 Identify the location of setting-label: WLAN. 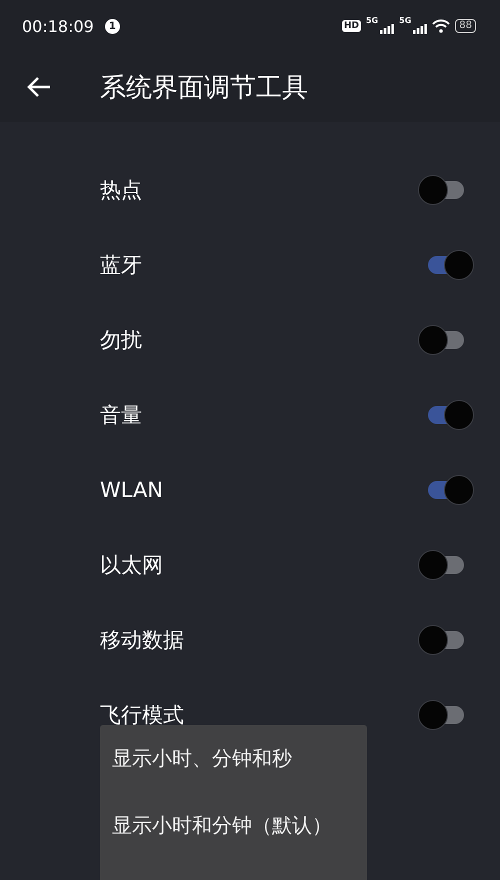
(132, 490).